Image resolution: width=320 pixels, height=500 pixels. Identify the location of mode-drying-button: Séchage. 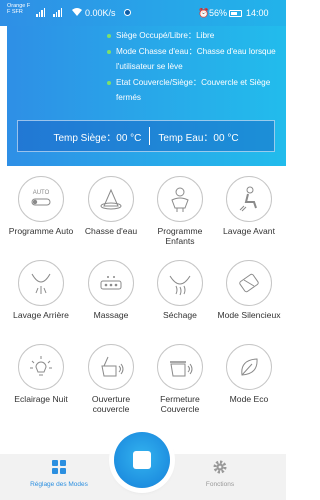
(180, 290).